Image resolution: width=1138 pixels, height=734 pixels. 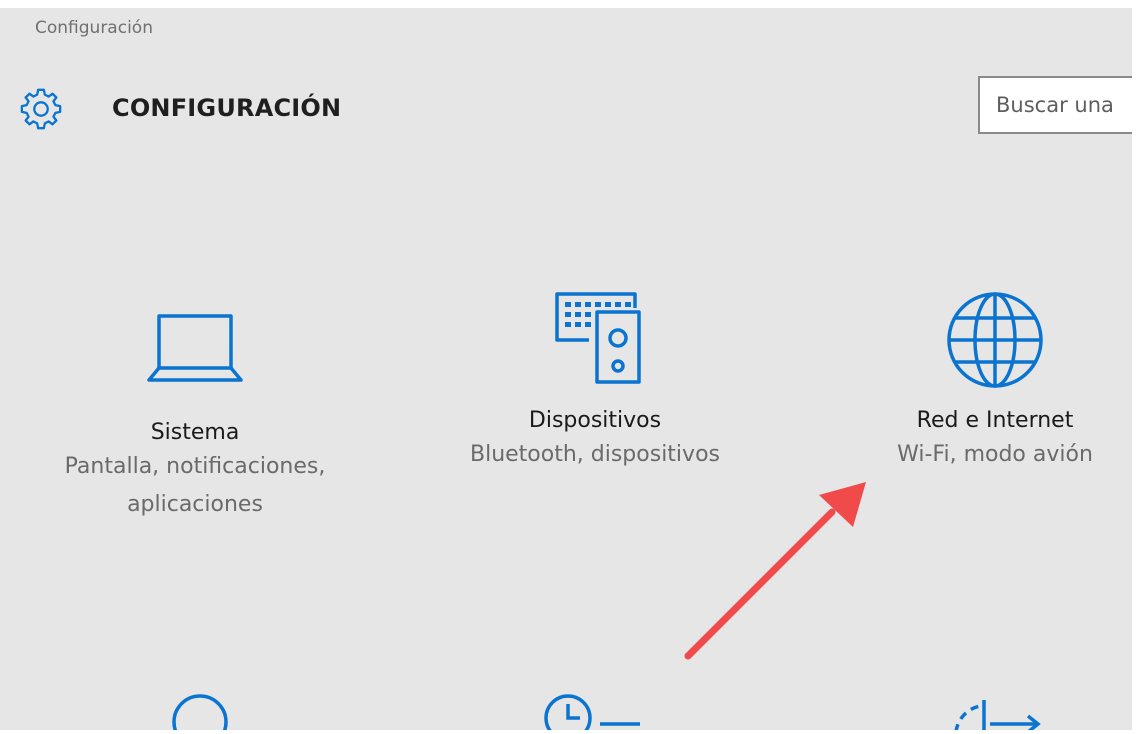 I want to click on tile-red-e-internet: Red e Internet Wi-Fi, modo avión, so click(x=976, y=381).